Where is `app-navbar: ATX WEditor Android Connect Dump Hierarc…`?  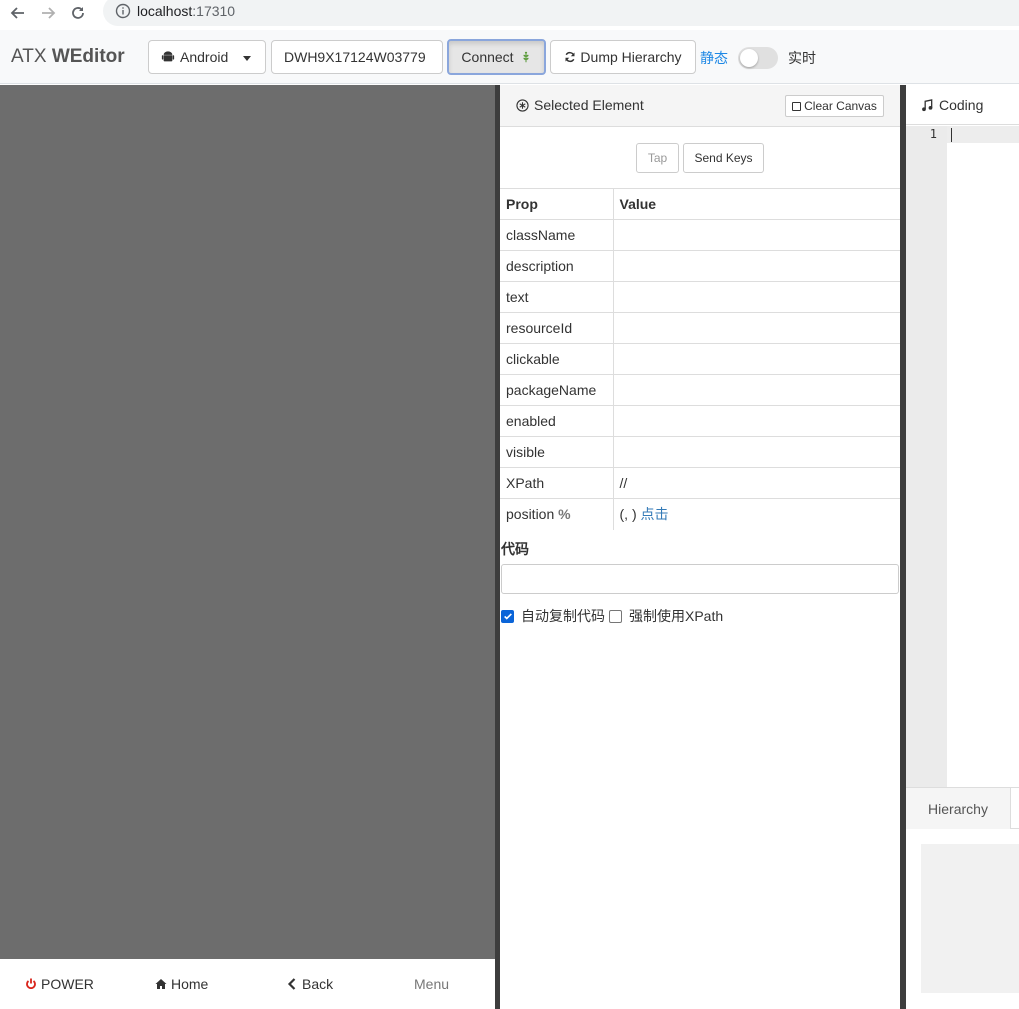 app-navbar: ATX WEditor Android Connect Dump Hierarc… is located at coordinates (509, 57).